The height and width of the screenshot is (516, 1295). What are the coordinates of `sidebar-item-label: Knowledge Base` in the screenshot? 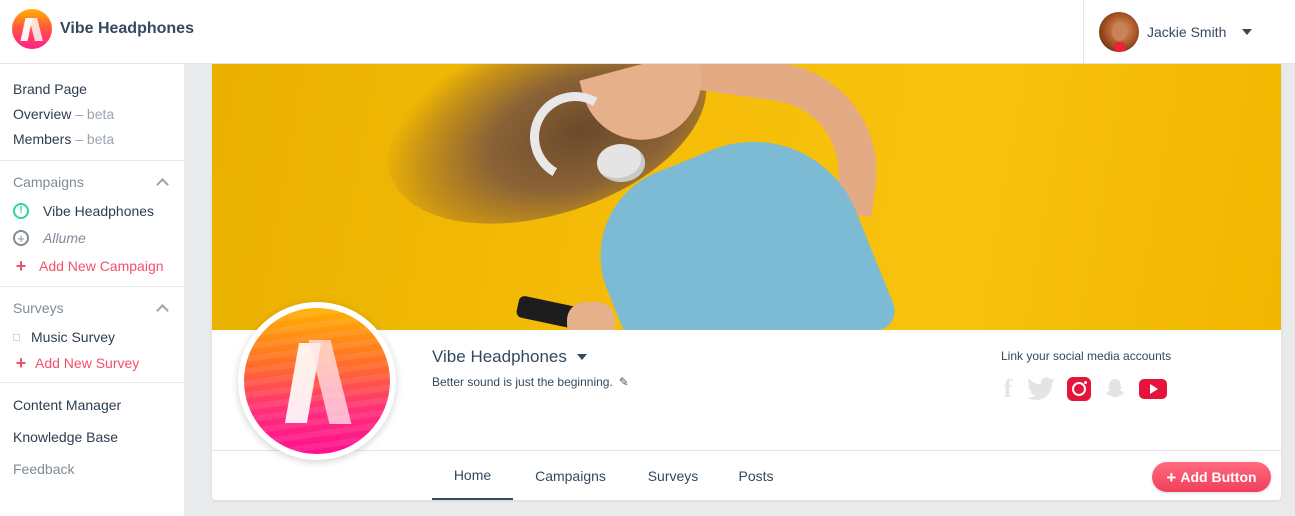 It's located at (66, 437).